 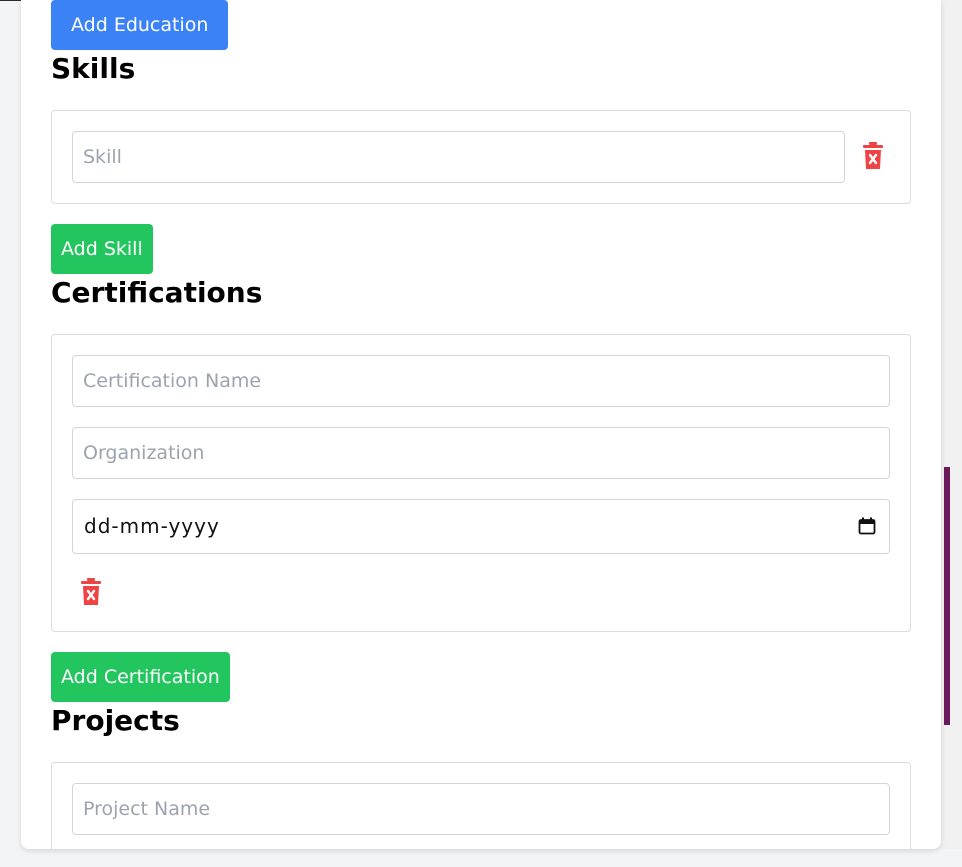 I want to click on certifications-heading: Certifications, so click(x=157, y=292).